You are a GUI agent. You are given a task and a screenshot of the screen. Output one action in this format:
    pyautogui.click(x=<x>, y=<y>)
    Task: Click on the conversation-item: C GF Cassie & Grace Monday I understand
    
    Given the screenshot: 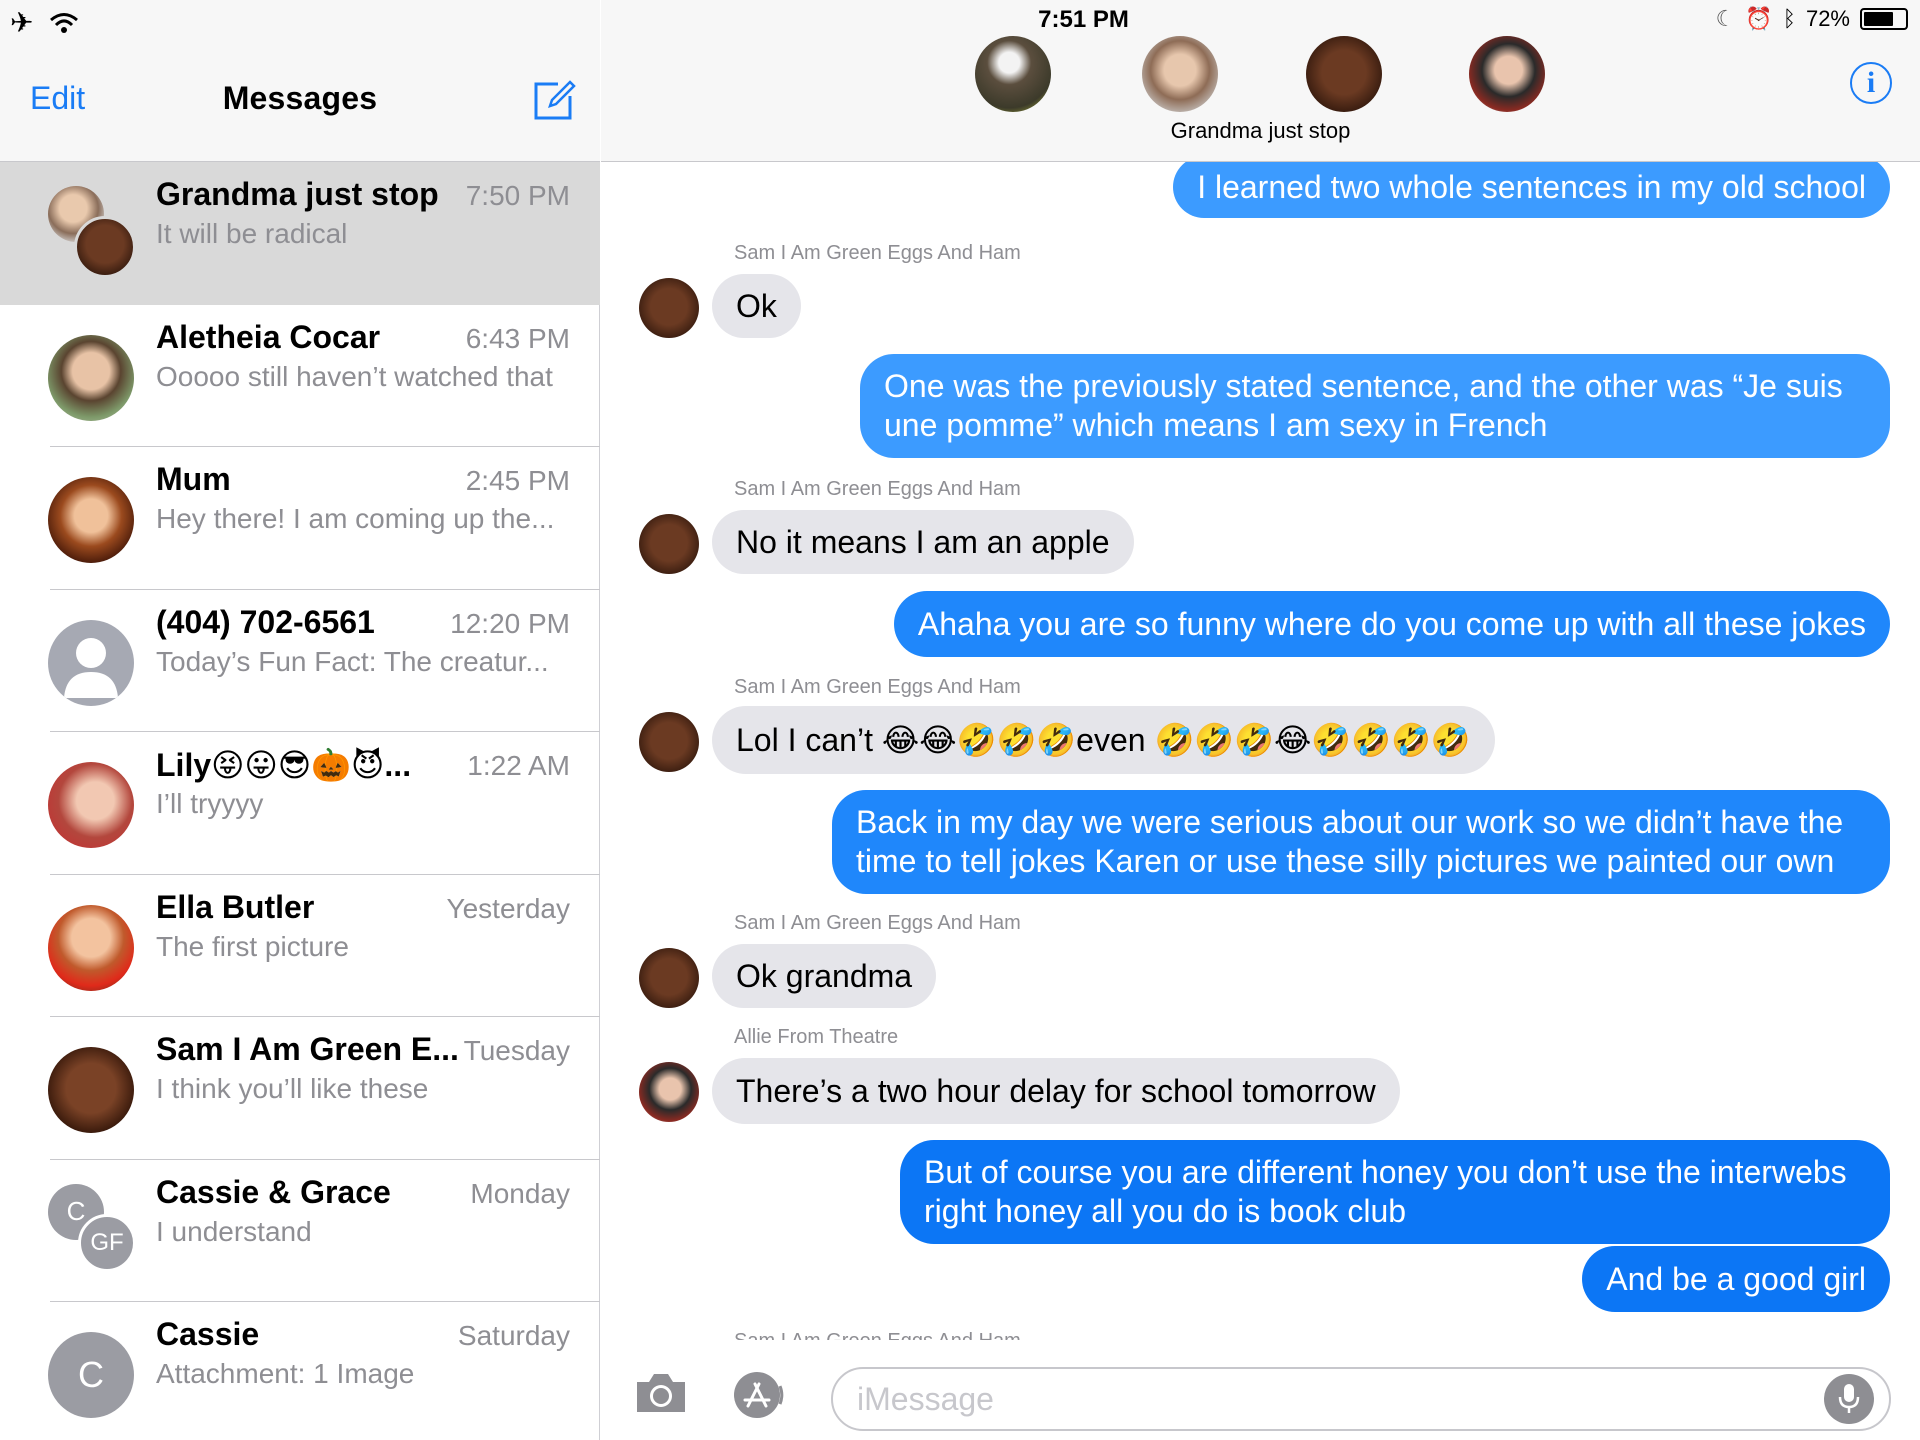 What is the action you would take?
    pyautogui.click(x=300, y=1231)
    